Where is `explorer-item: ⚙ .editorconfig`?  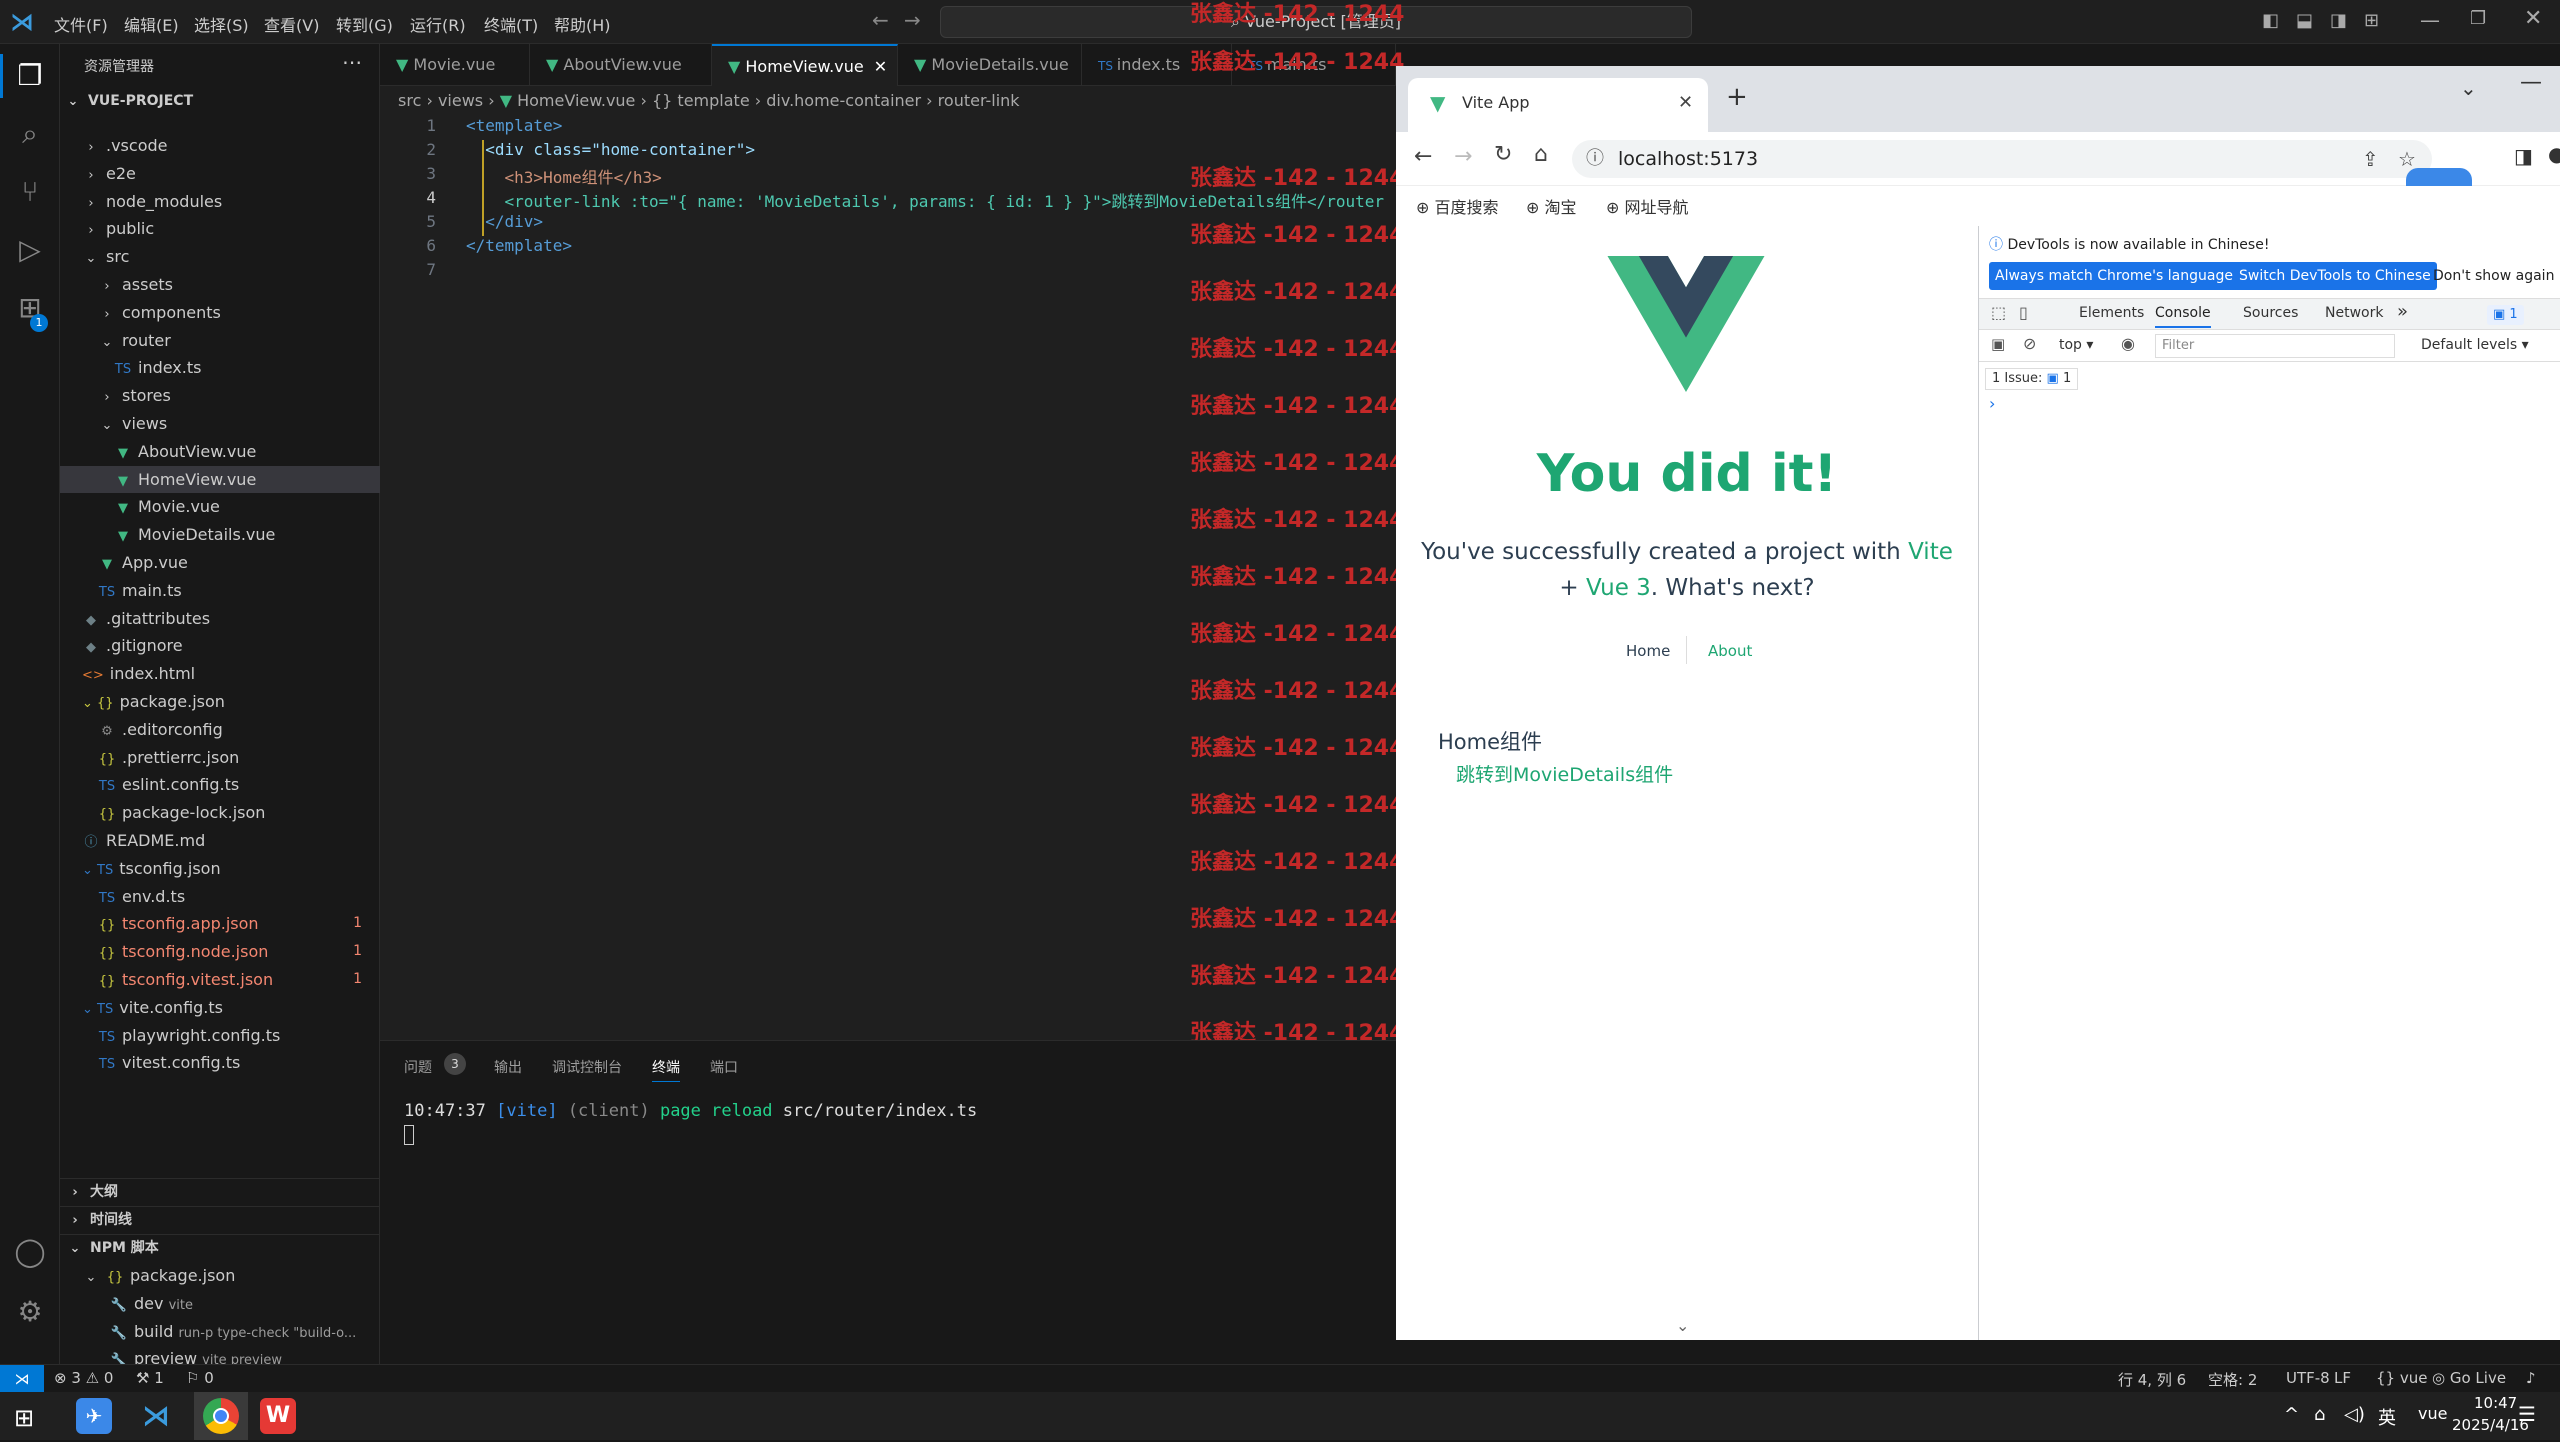 explorer-item: ⚙ .editorconfig is located at coordinates (220, 729).